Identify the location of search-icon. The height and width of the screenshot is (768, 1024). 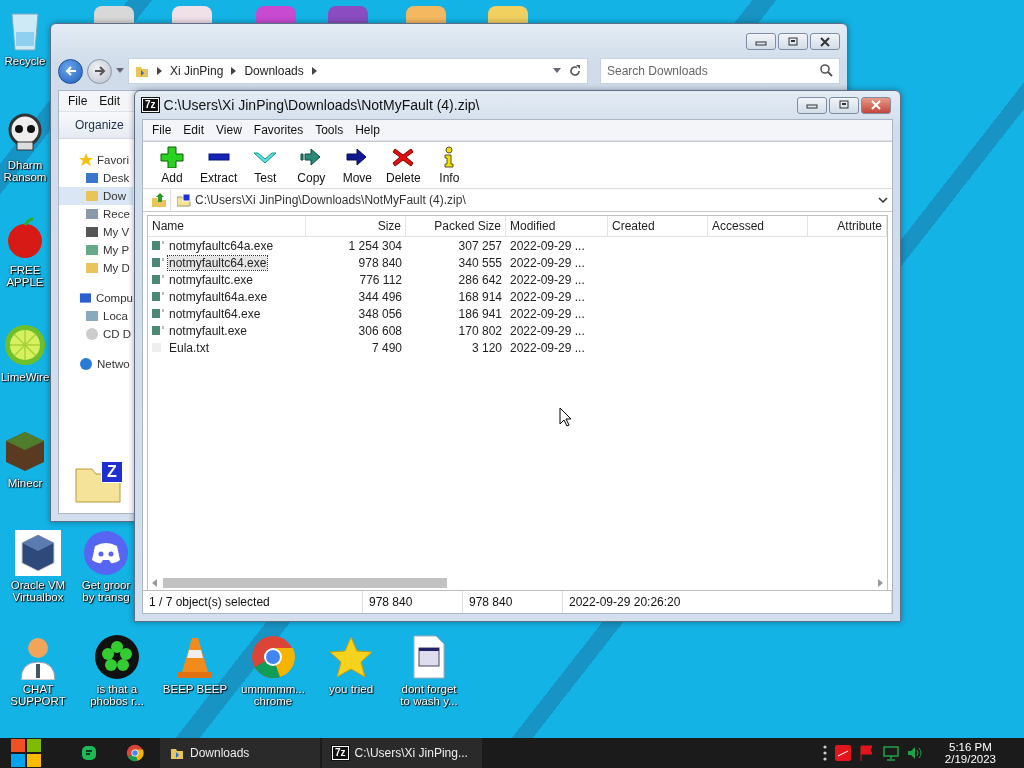
(826, 70).